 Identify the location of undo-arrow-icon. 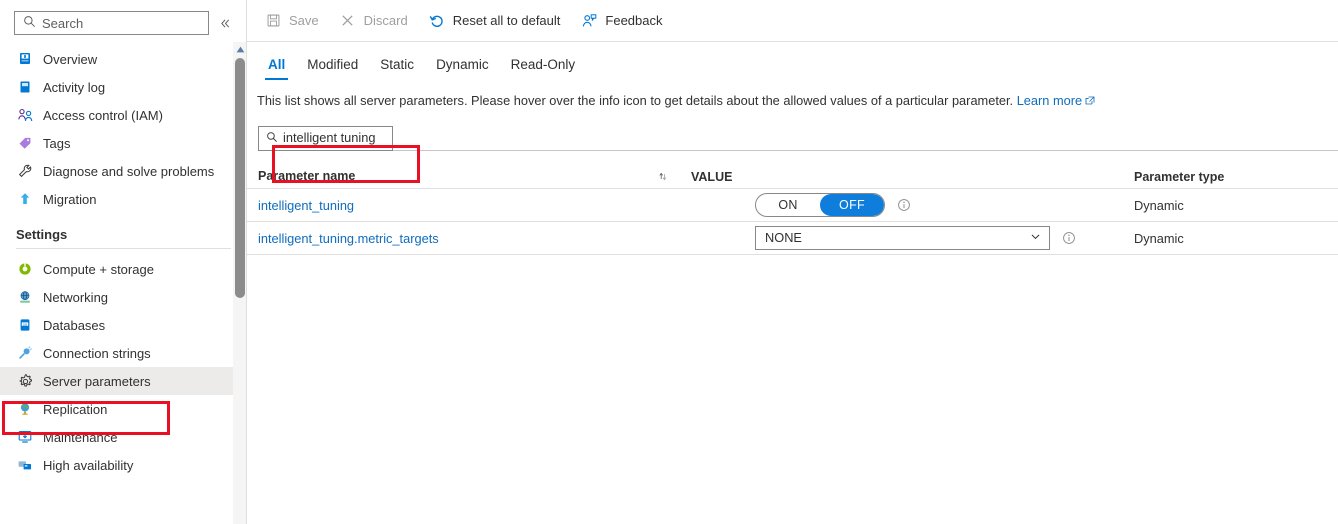
(437, 21).